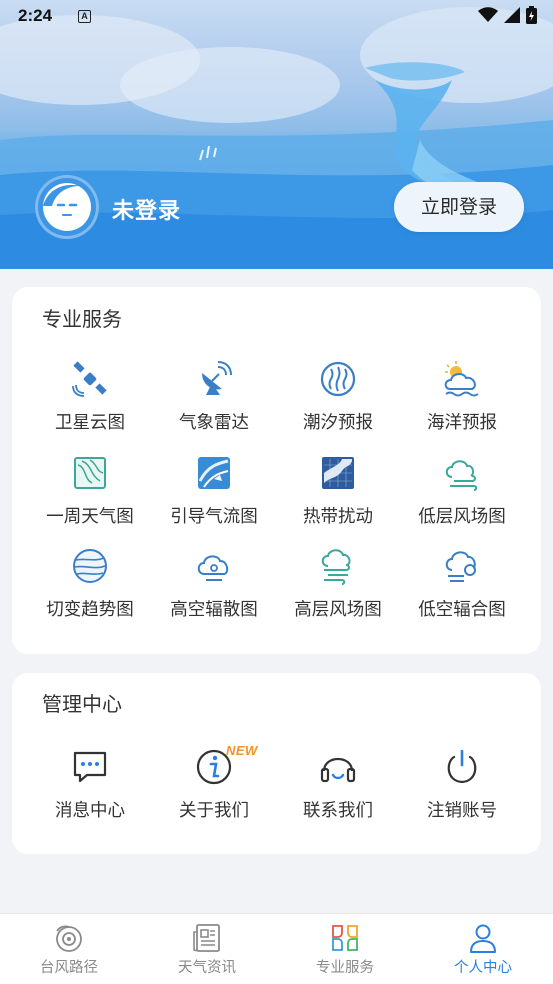 This screenshot has height=984, width=553. Describe the element at coordinates (214, 782) in the screenshot. I see `mgmt-about: NEW 关于我们` at that location.